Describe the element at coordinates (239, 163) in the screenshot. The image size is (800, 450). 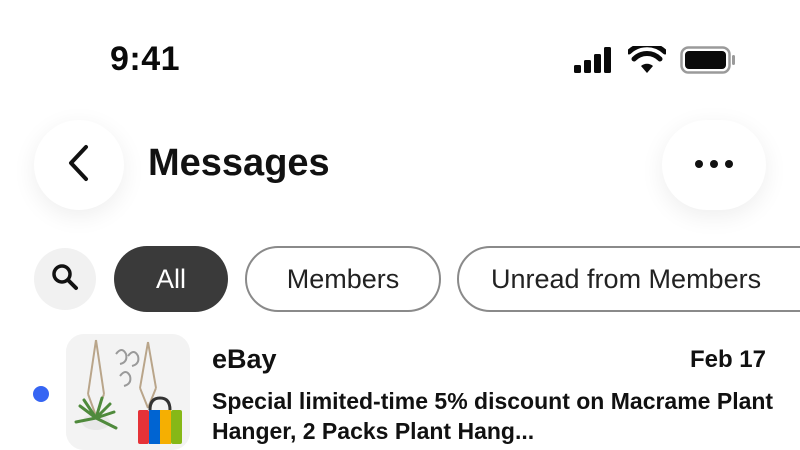
I see `page-title: Messages` at that location.